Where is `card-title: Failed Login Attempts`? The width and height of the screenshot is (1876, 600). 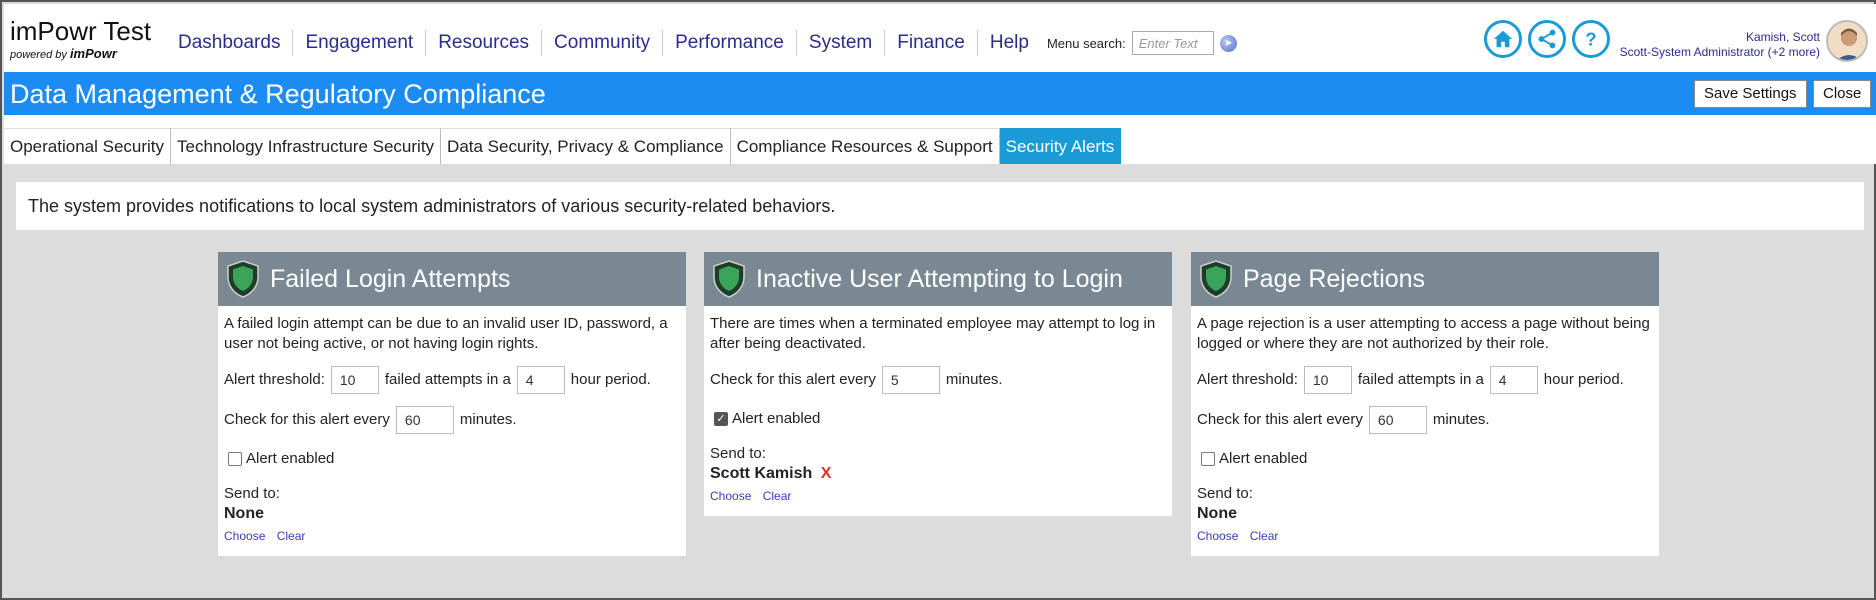 card-title: Failed Login Attempts is located at coordinates (390, 278).